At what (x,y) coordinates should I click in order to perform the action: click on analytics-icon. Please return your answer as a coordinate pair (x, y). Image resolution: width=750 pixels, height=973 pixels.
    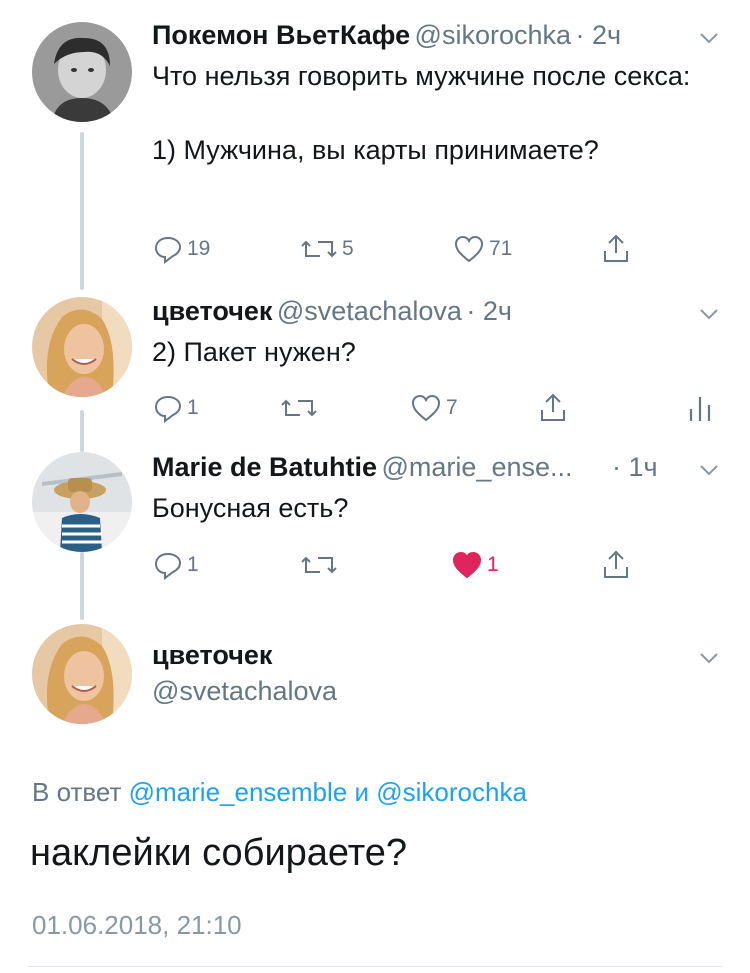
    Looking at the image, I should click on (700, 409).